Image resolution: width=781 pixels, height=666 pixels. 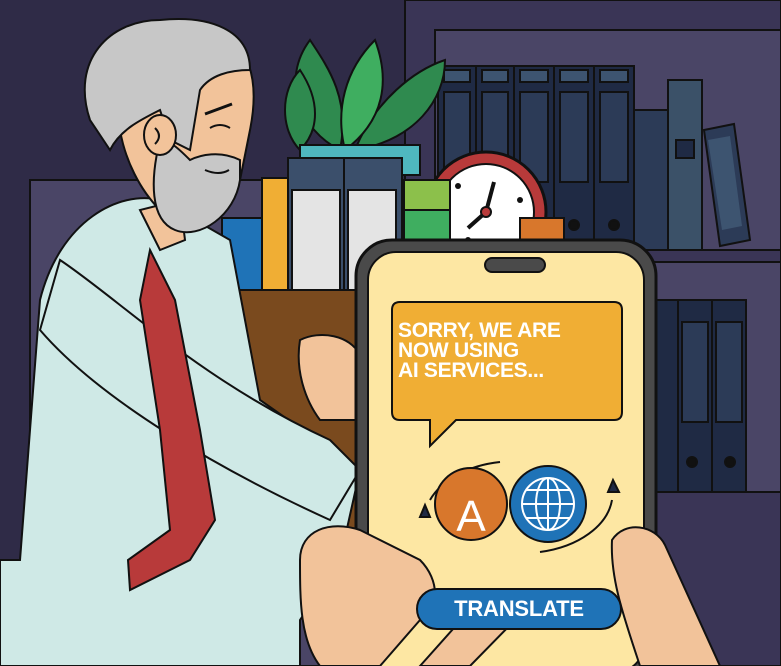 I want to click on message-line: SORRY, WE ARE, so click(x=479, y=330).